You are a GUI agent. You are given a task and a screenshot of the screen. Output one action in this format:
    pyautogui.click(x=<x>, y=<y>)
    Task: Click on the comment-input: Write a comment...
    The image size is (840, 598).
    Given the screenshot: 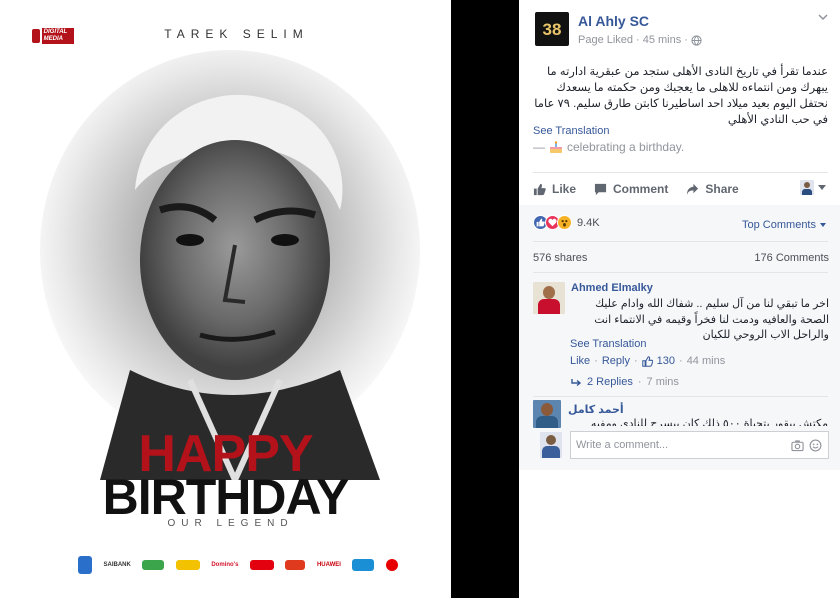 What is the action you would take?
    pyautogui.click(x=699, y=445)
    